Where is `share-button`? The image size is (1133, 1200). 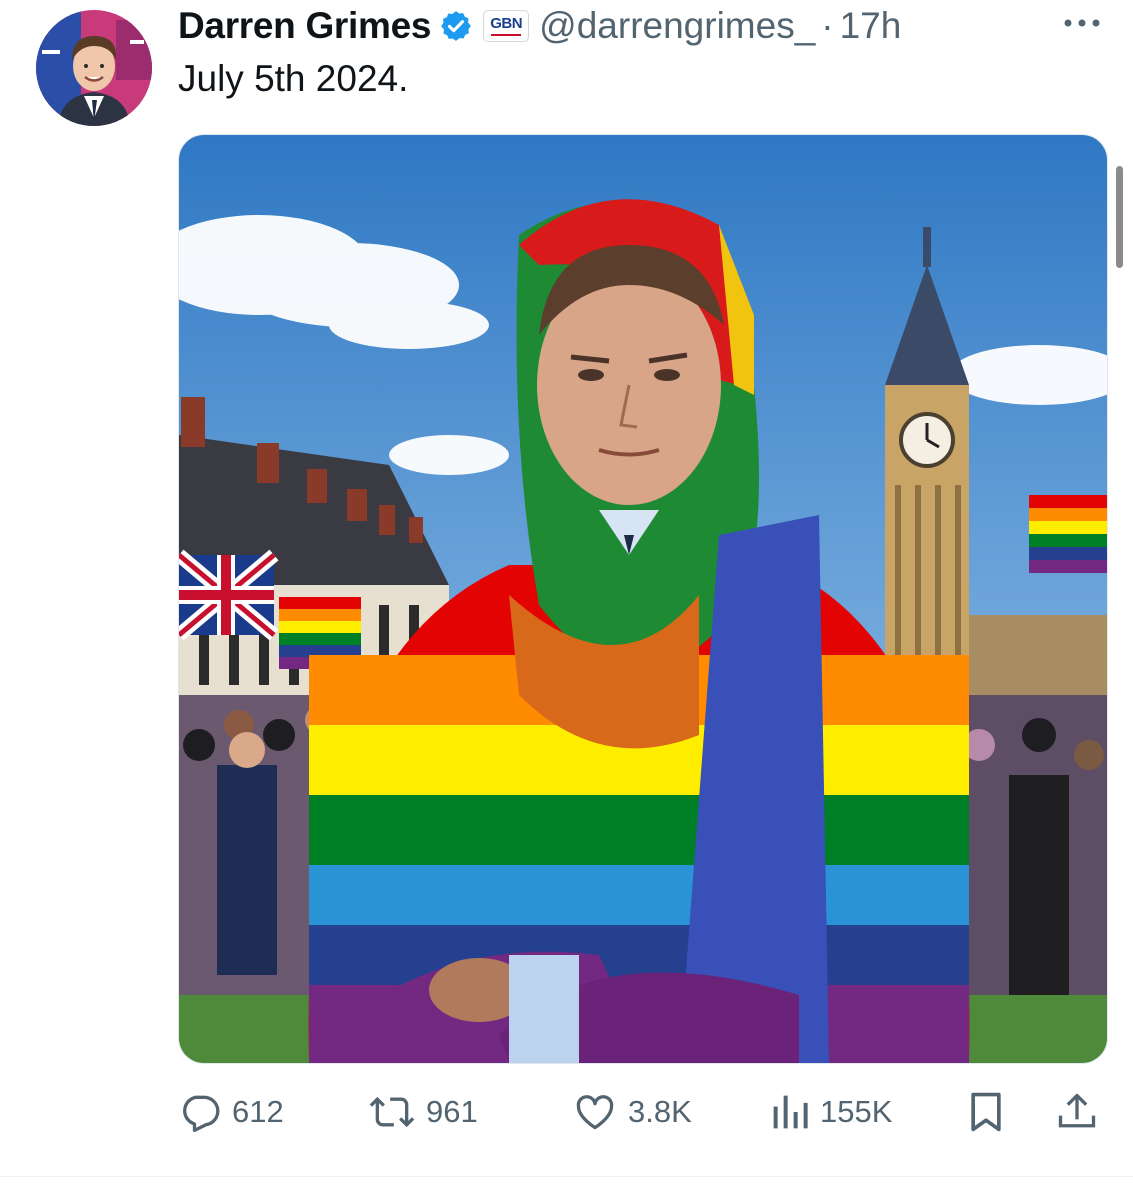
share-button is located at coordinates (1077, 1112).